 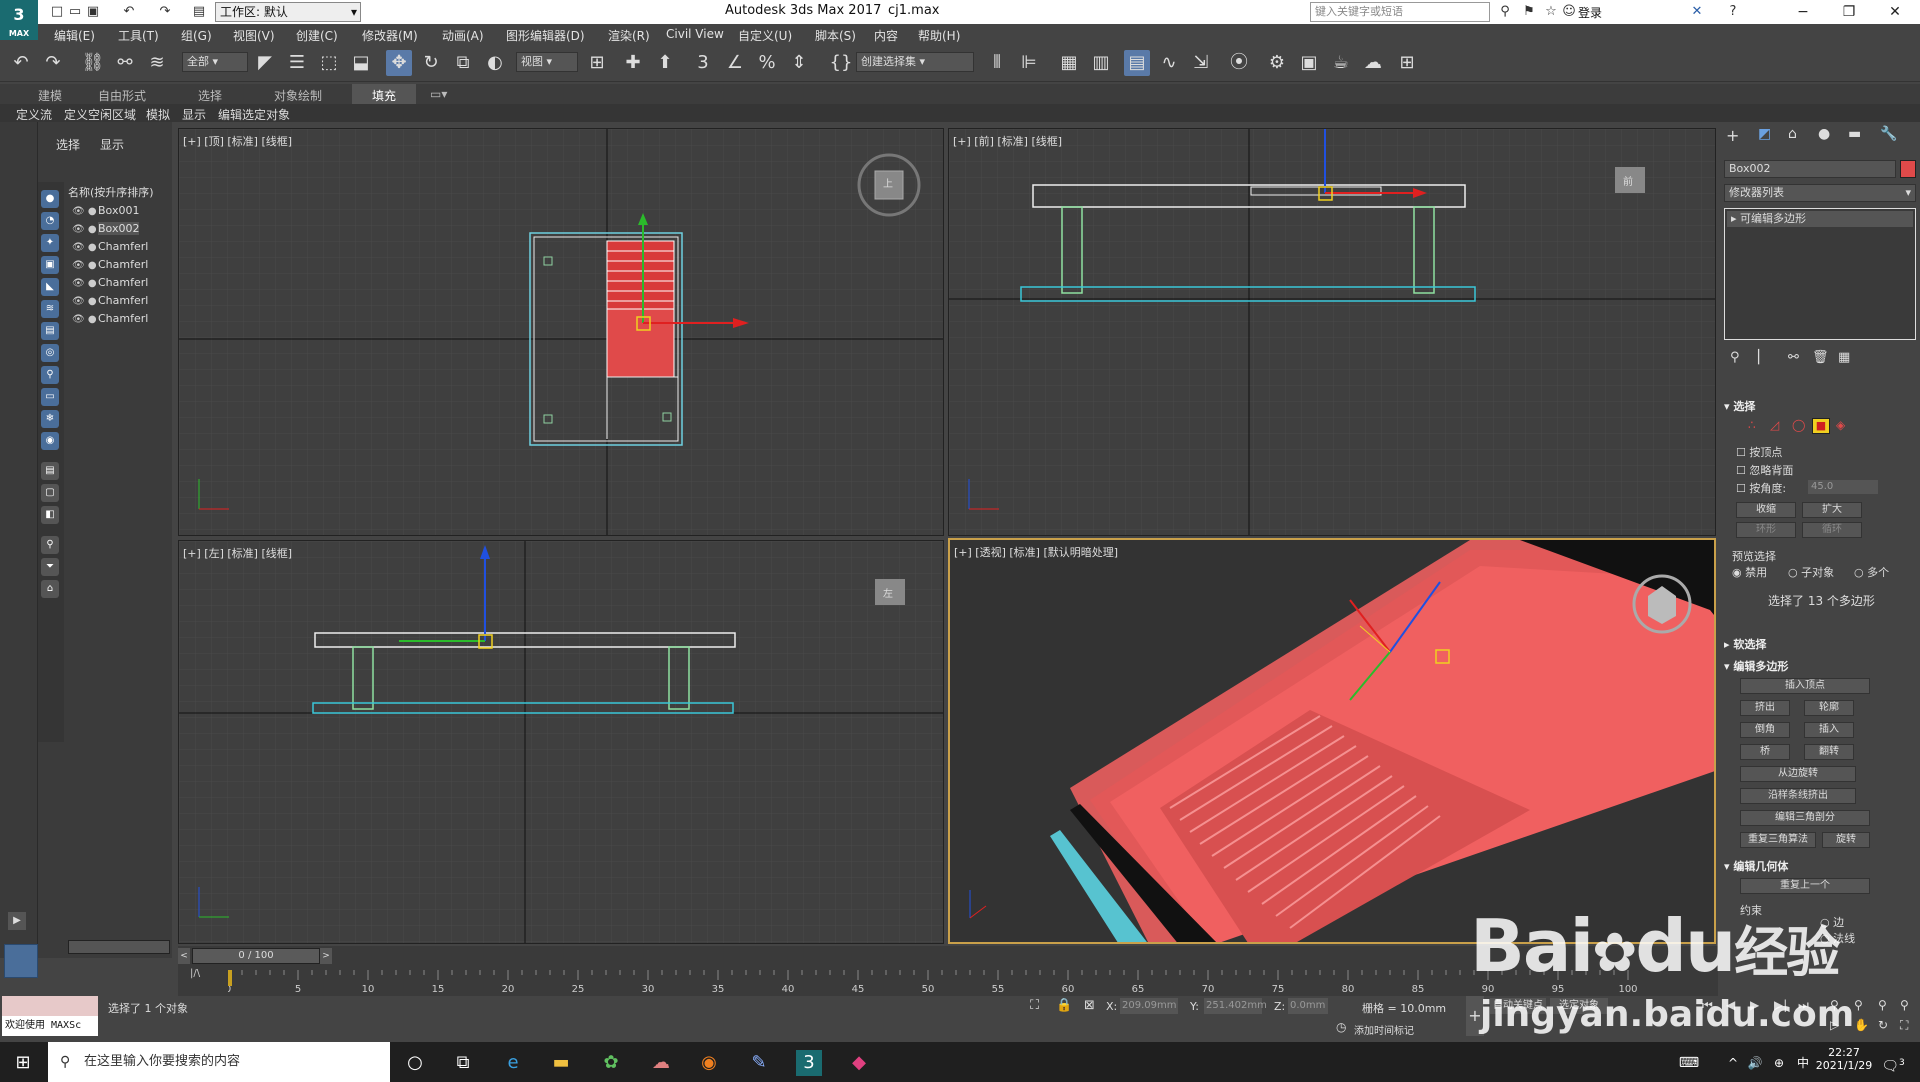 What do you see at coordinates (495, 63) in the screenshot?
I see `place-icon: ◐` at bounding box center [495, 63].